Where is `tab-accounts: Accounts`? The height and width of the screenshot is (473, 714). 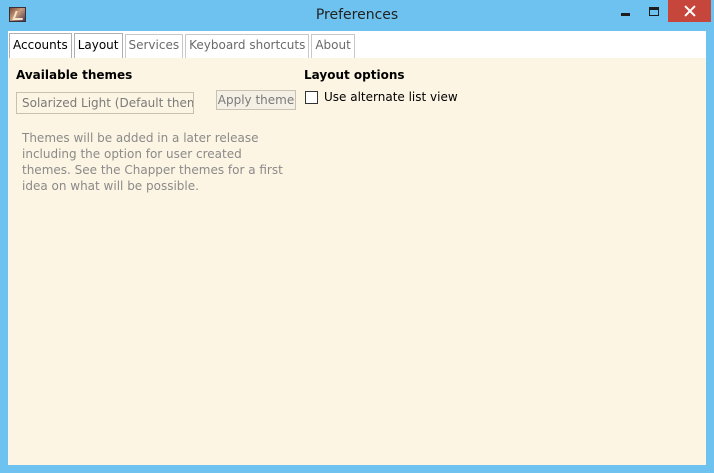
tab-accounts: Accounts is located at coordinates (40, 45).